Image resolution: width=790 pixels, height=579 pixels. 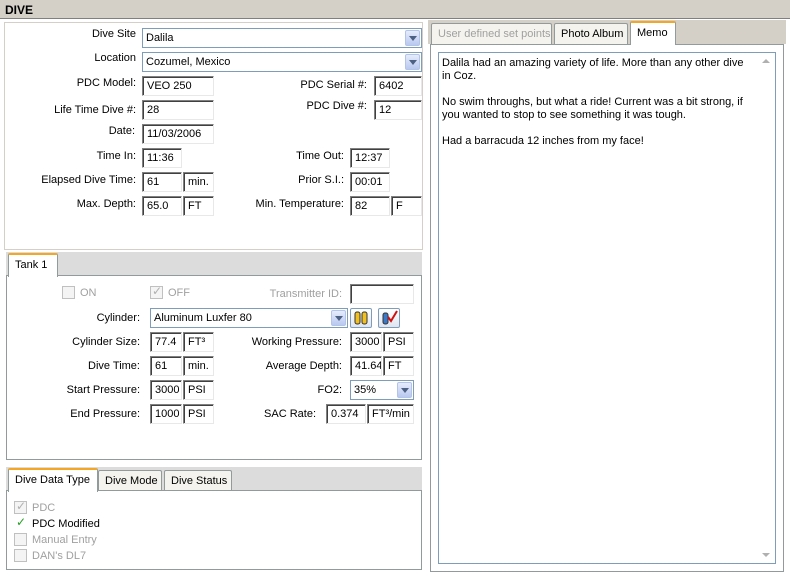 What do you see at coordinates (88, 180) in the screenshot?
I see `elapsed-time-label: Elapsed Dive Time:` at bounding box center [88, 180].